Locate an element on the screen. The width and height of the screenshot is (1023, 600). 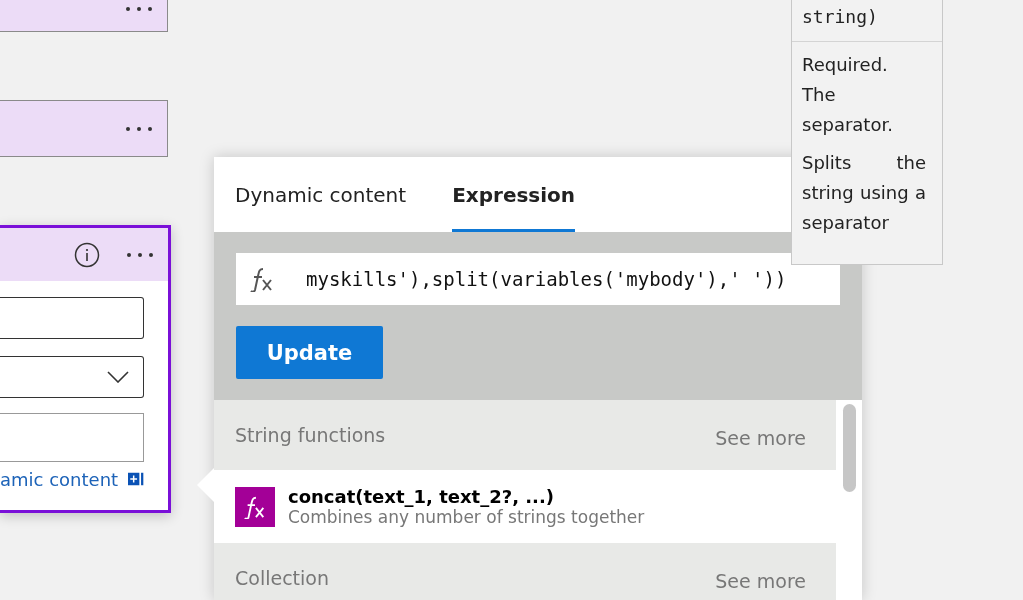
expression-field: myskills'),split(variables('mybody'),' ')) is located at coordinates (538, 279).